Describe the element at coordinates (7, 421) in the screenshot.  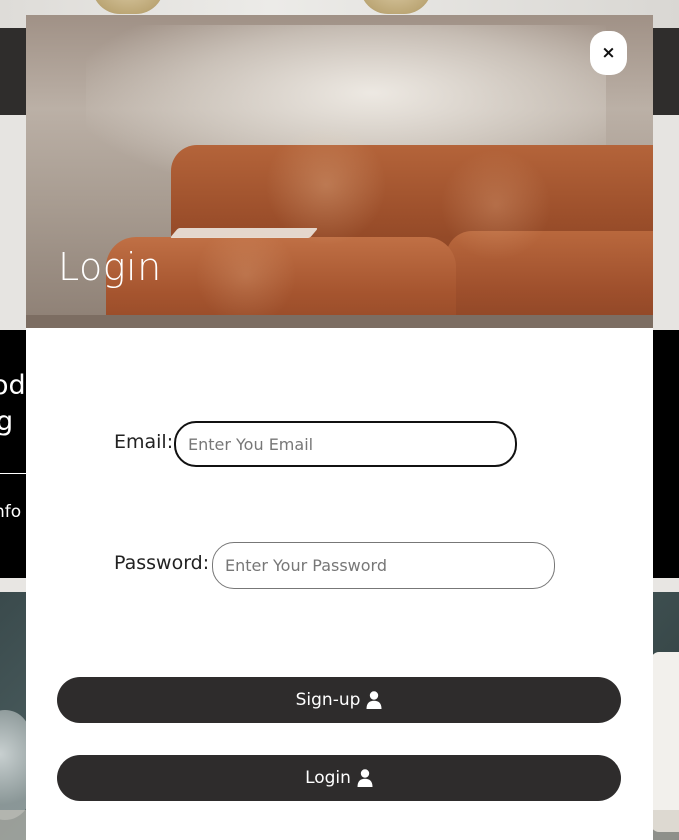
I see `background-heading-fragment: g` at that location.